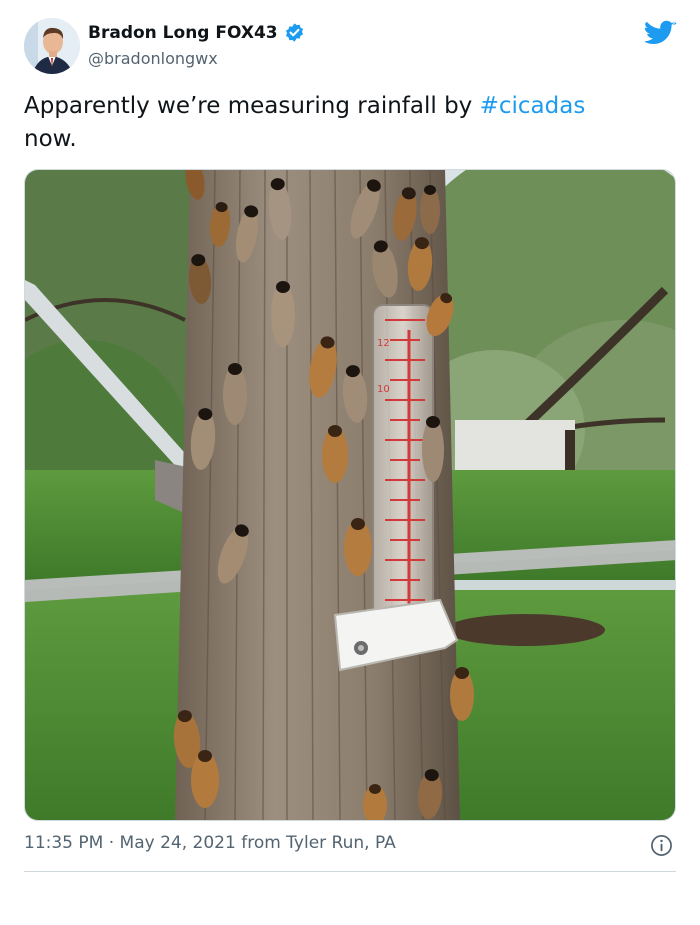  What do you see at coordinates (183, 33) in the screenshot?
I see `author-display-name: Bradon Long FOX43` at bounding box center [183, 33].